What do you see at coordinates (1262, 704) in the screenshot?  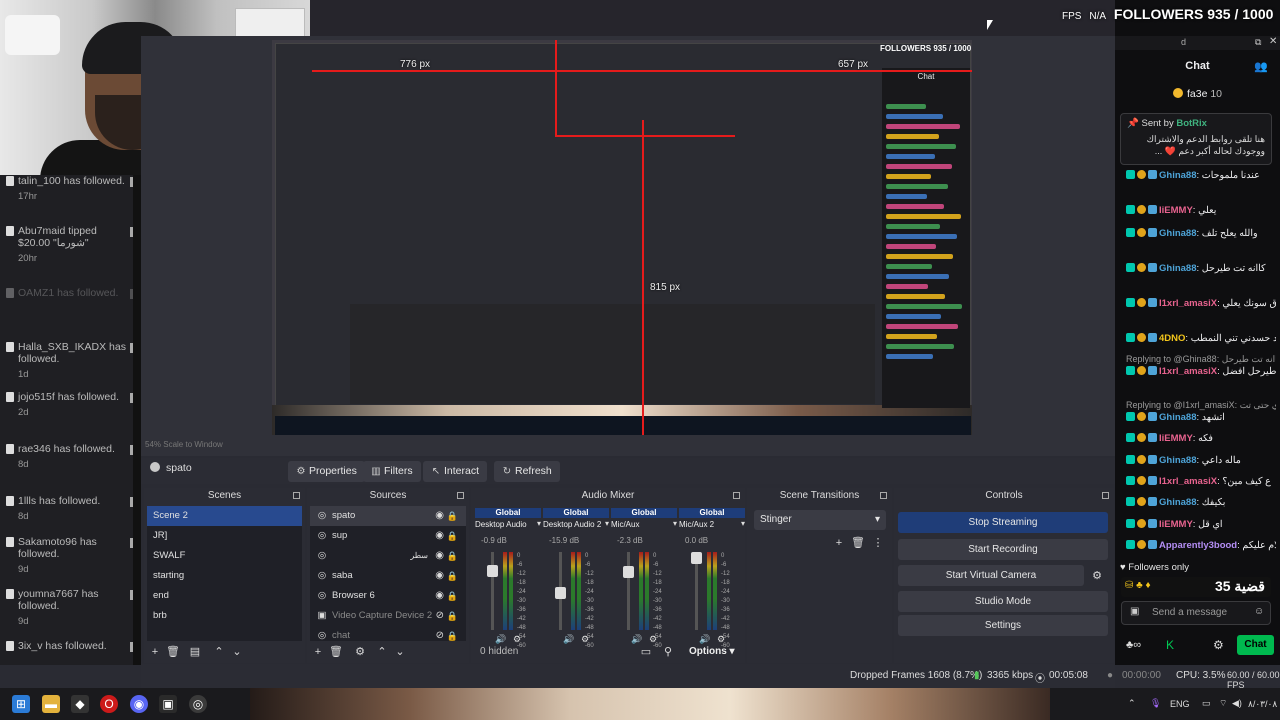 I see `clock: ٨/٠٣/٠٨` at bounding box center [1262, 704].